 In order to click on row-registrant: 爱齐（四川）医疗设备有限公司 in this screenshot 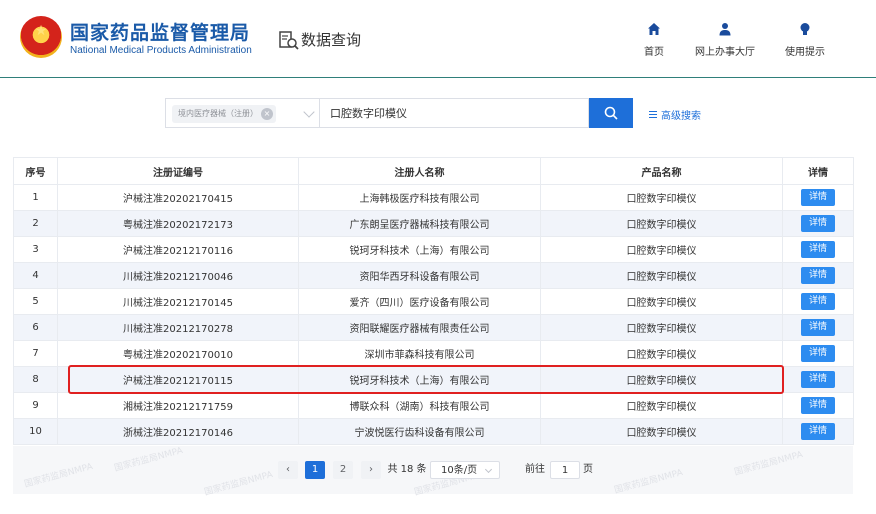, I will do `click(419, 301)`.